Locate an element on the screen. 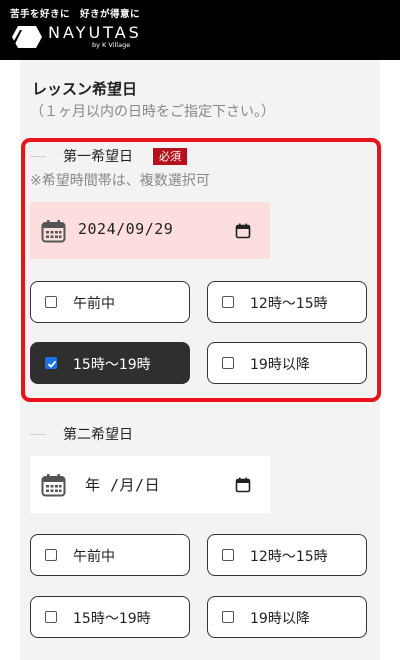 This screenshot has height=660, width=400. logo-text: NAYUTAS is located at coordinates (95, 32).